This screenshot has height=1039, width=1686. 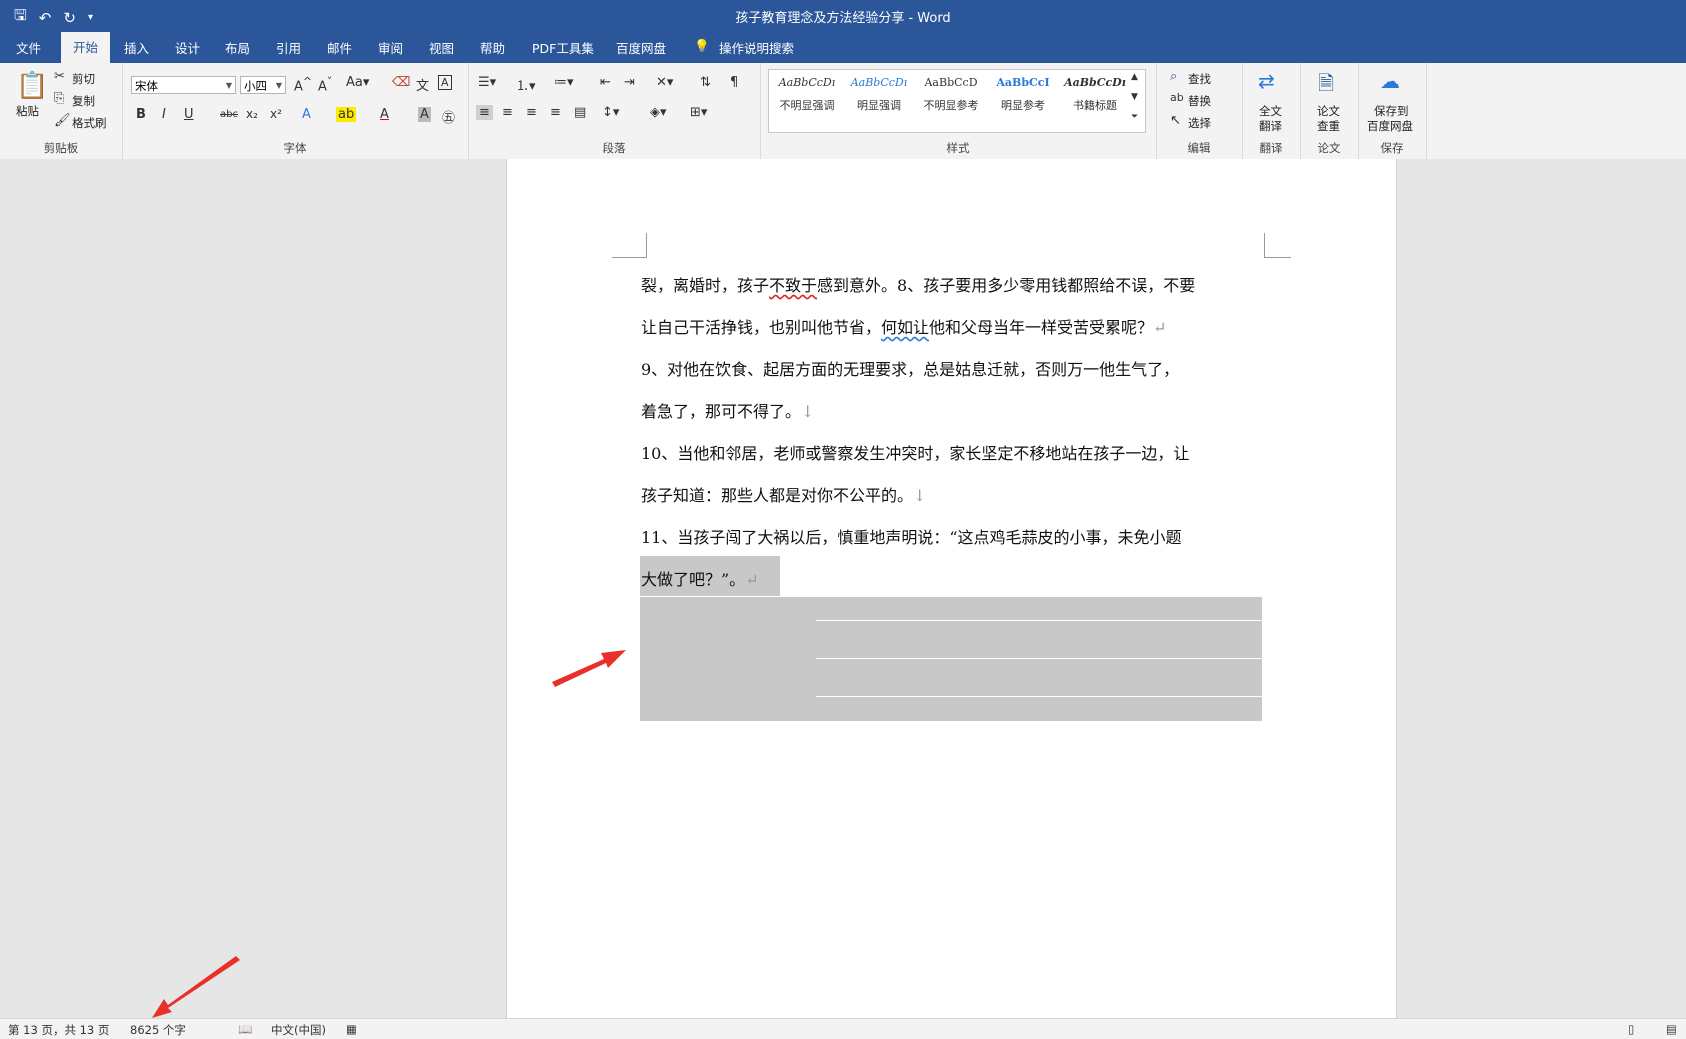 I want to click on read-mode-icon: ▯, so click(x=1631, y=1029).